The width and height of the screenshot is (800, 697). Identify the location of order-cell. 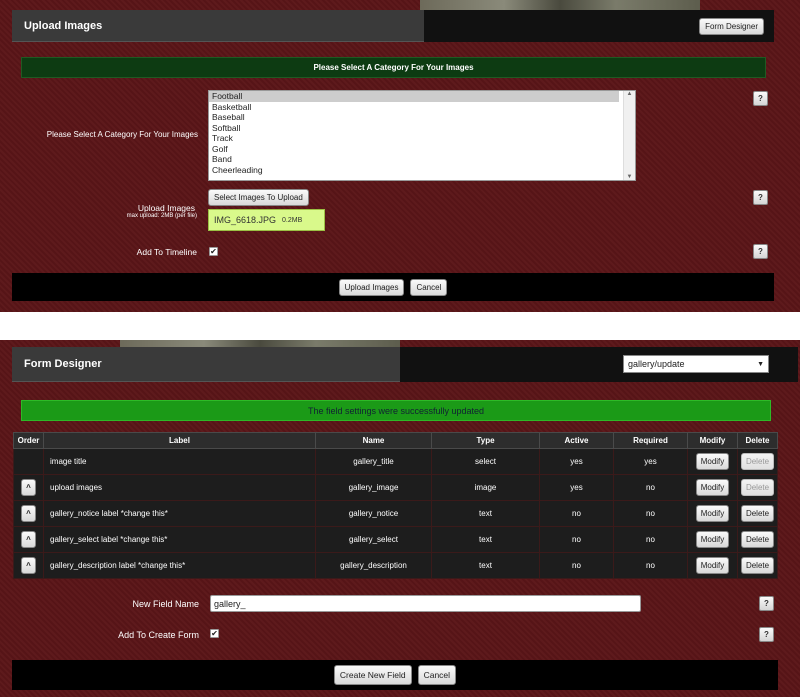
(28, 461).